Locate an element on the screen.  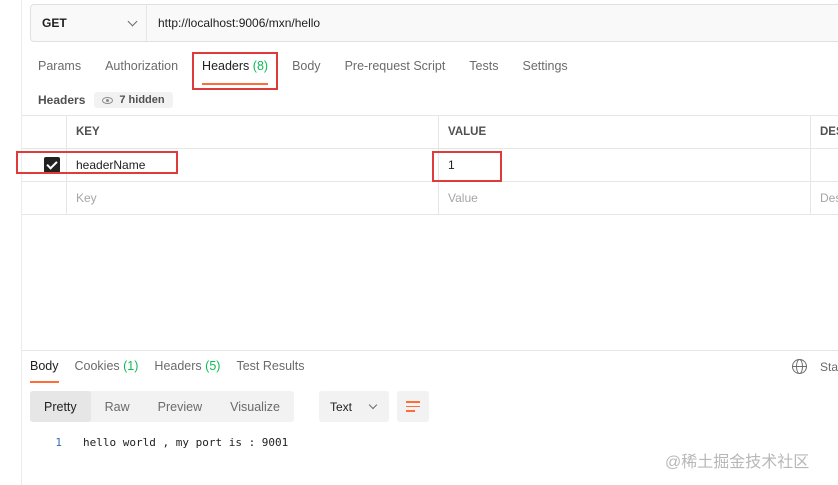
header-key-input: headerName is located at coordinates (253, 165).